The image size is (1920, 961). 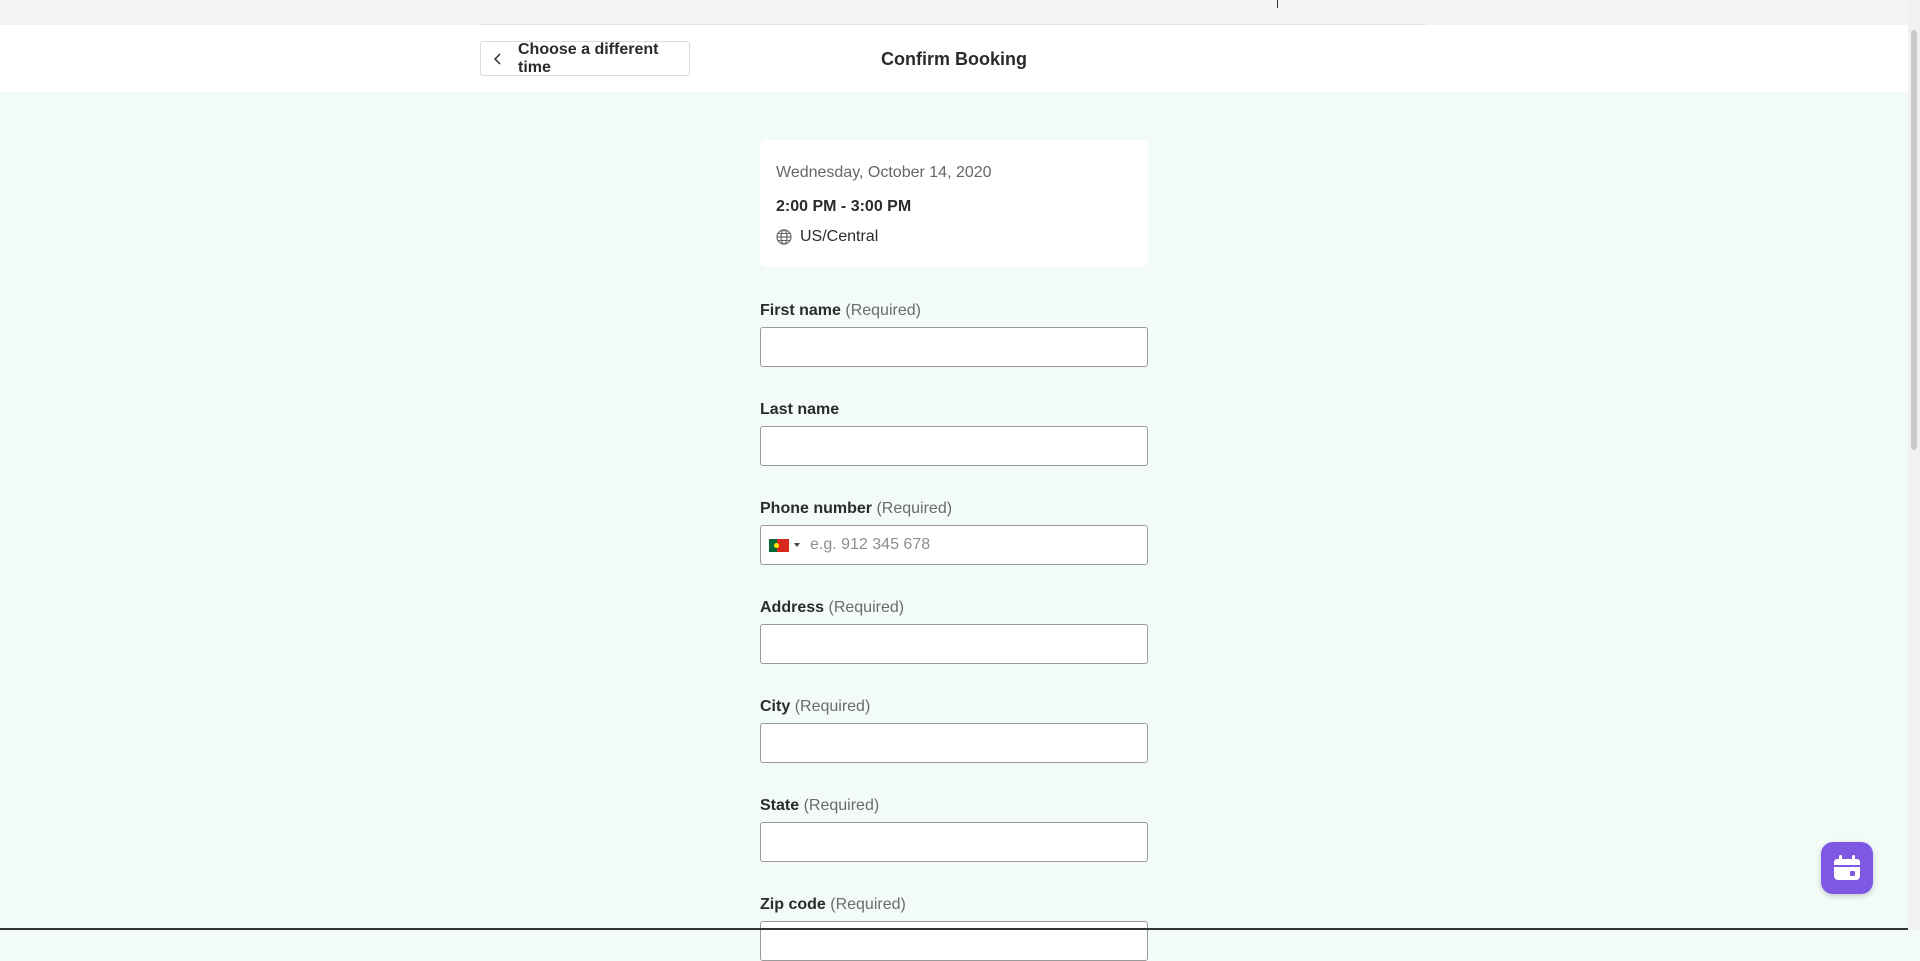 What do you see at coordinates (954, 644) in the screenshot?
I see `address-input` at bounding box center [954, 644].